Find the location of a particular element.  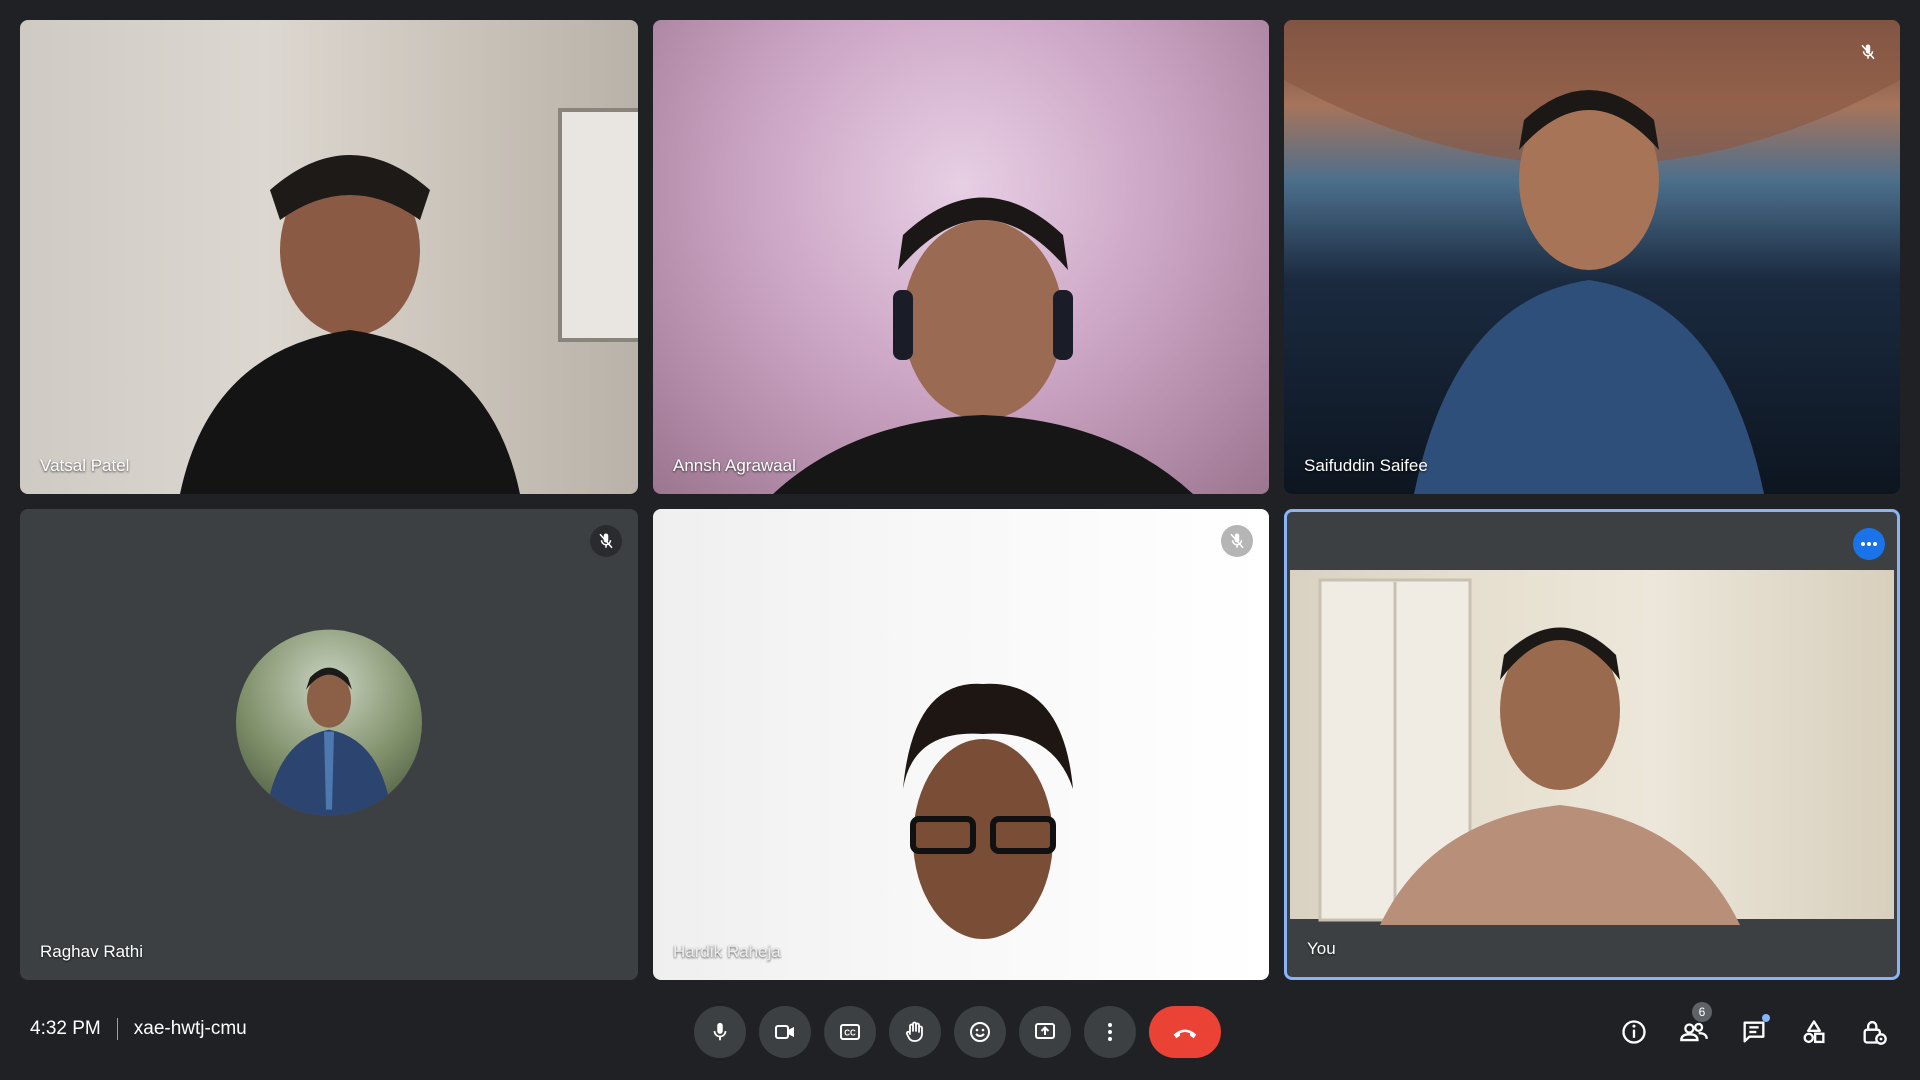

participant-name: You is located at coordinates (1321, 948).